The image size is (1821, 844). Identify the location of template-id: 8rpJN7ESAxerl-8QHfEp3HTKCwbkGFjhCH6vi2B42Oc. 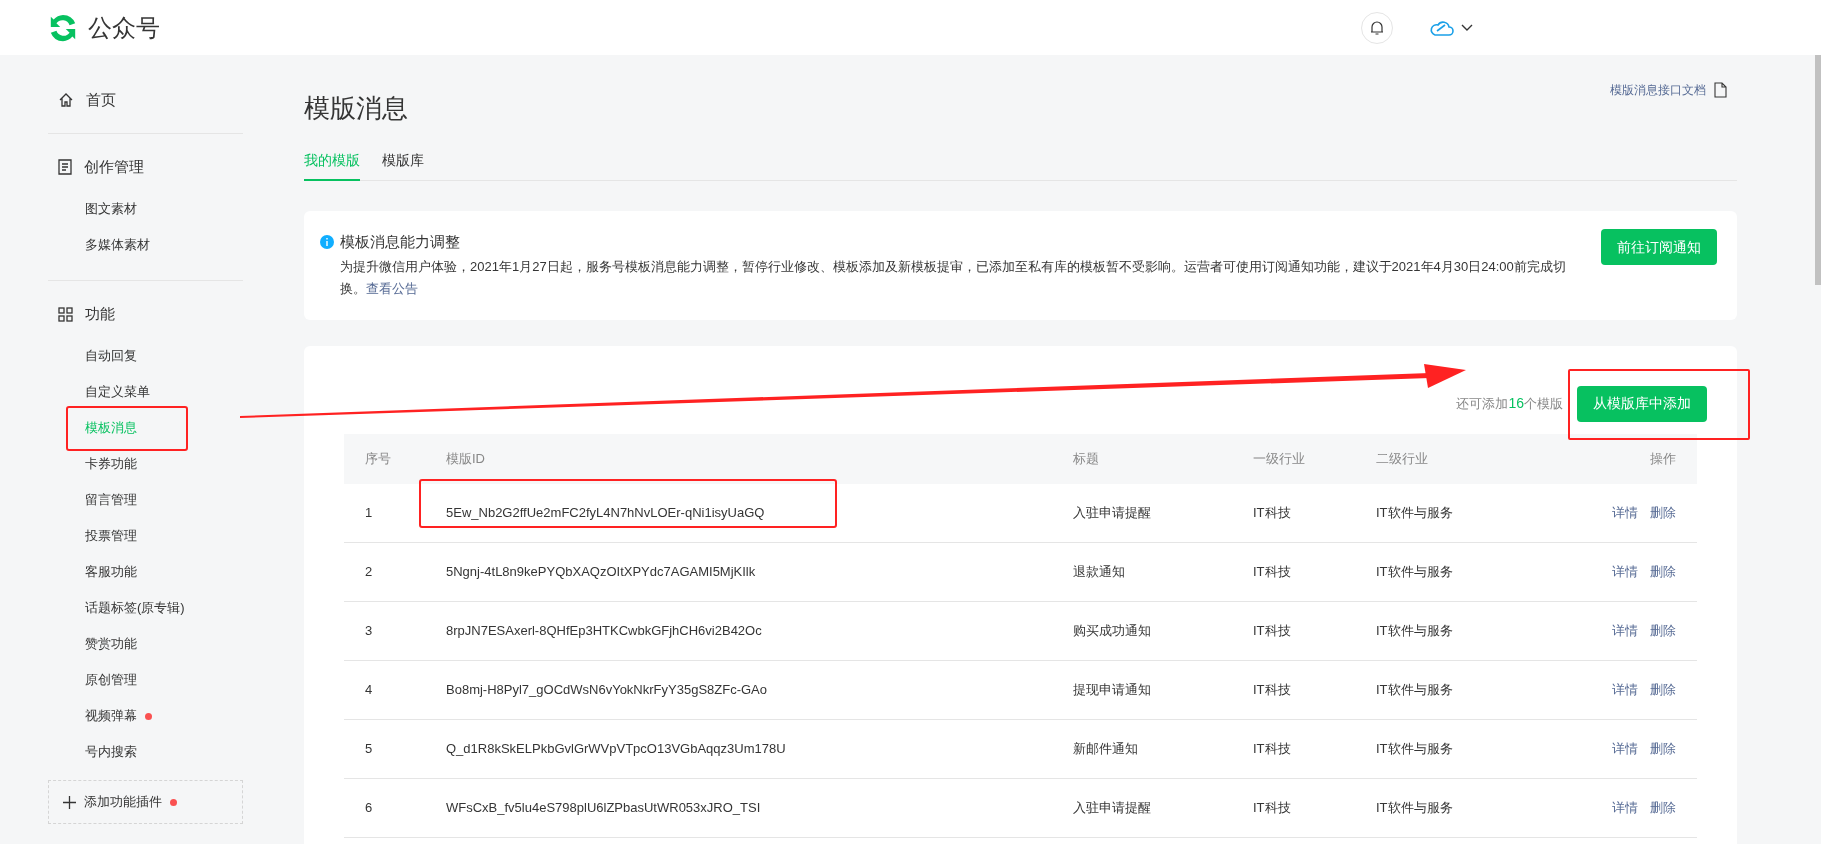
(604, 630).